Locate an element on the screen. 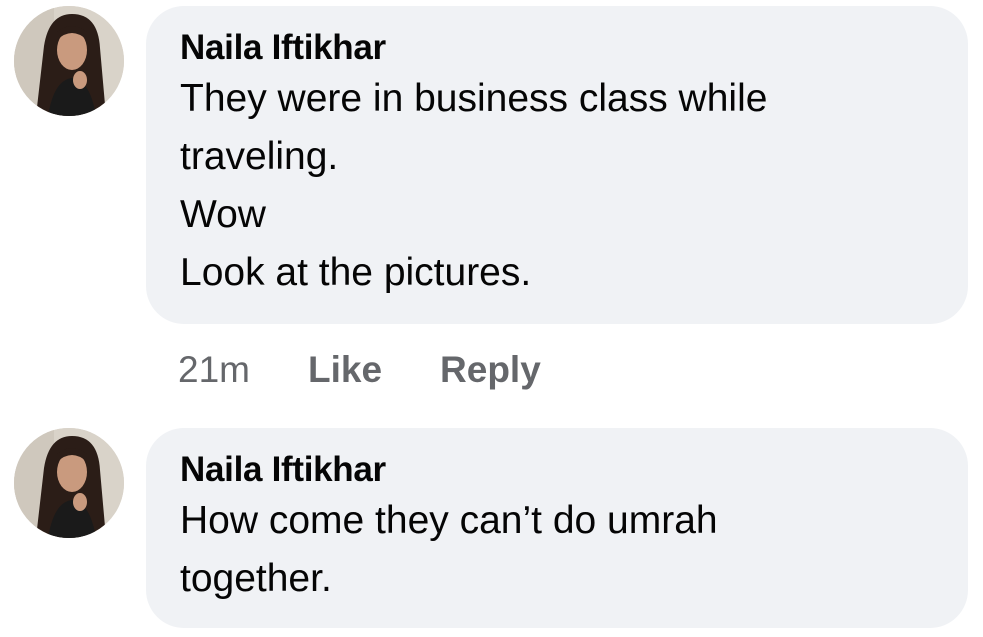 The height and width of the screenshot is (637, 983). comment-line: together. is located at coordinates (256, 578).